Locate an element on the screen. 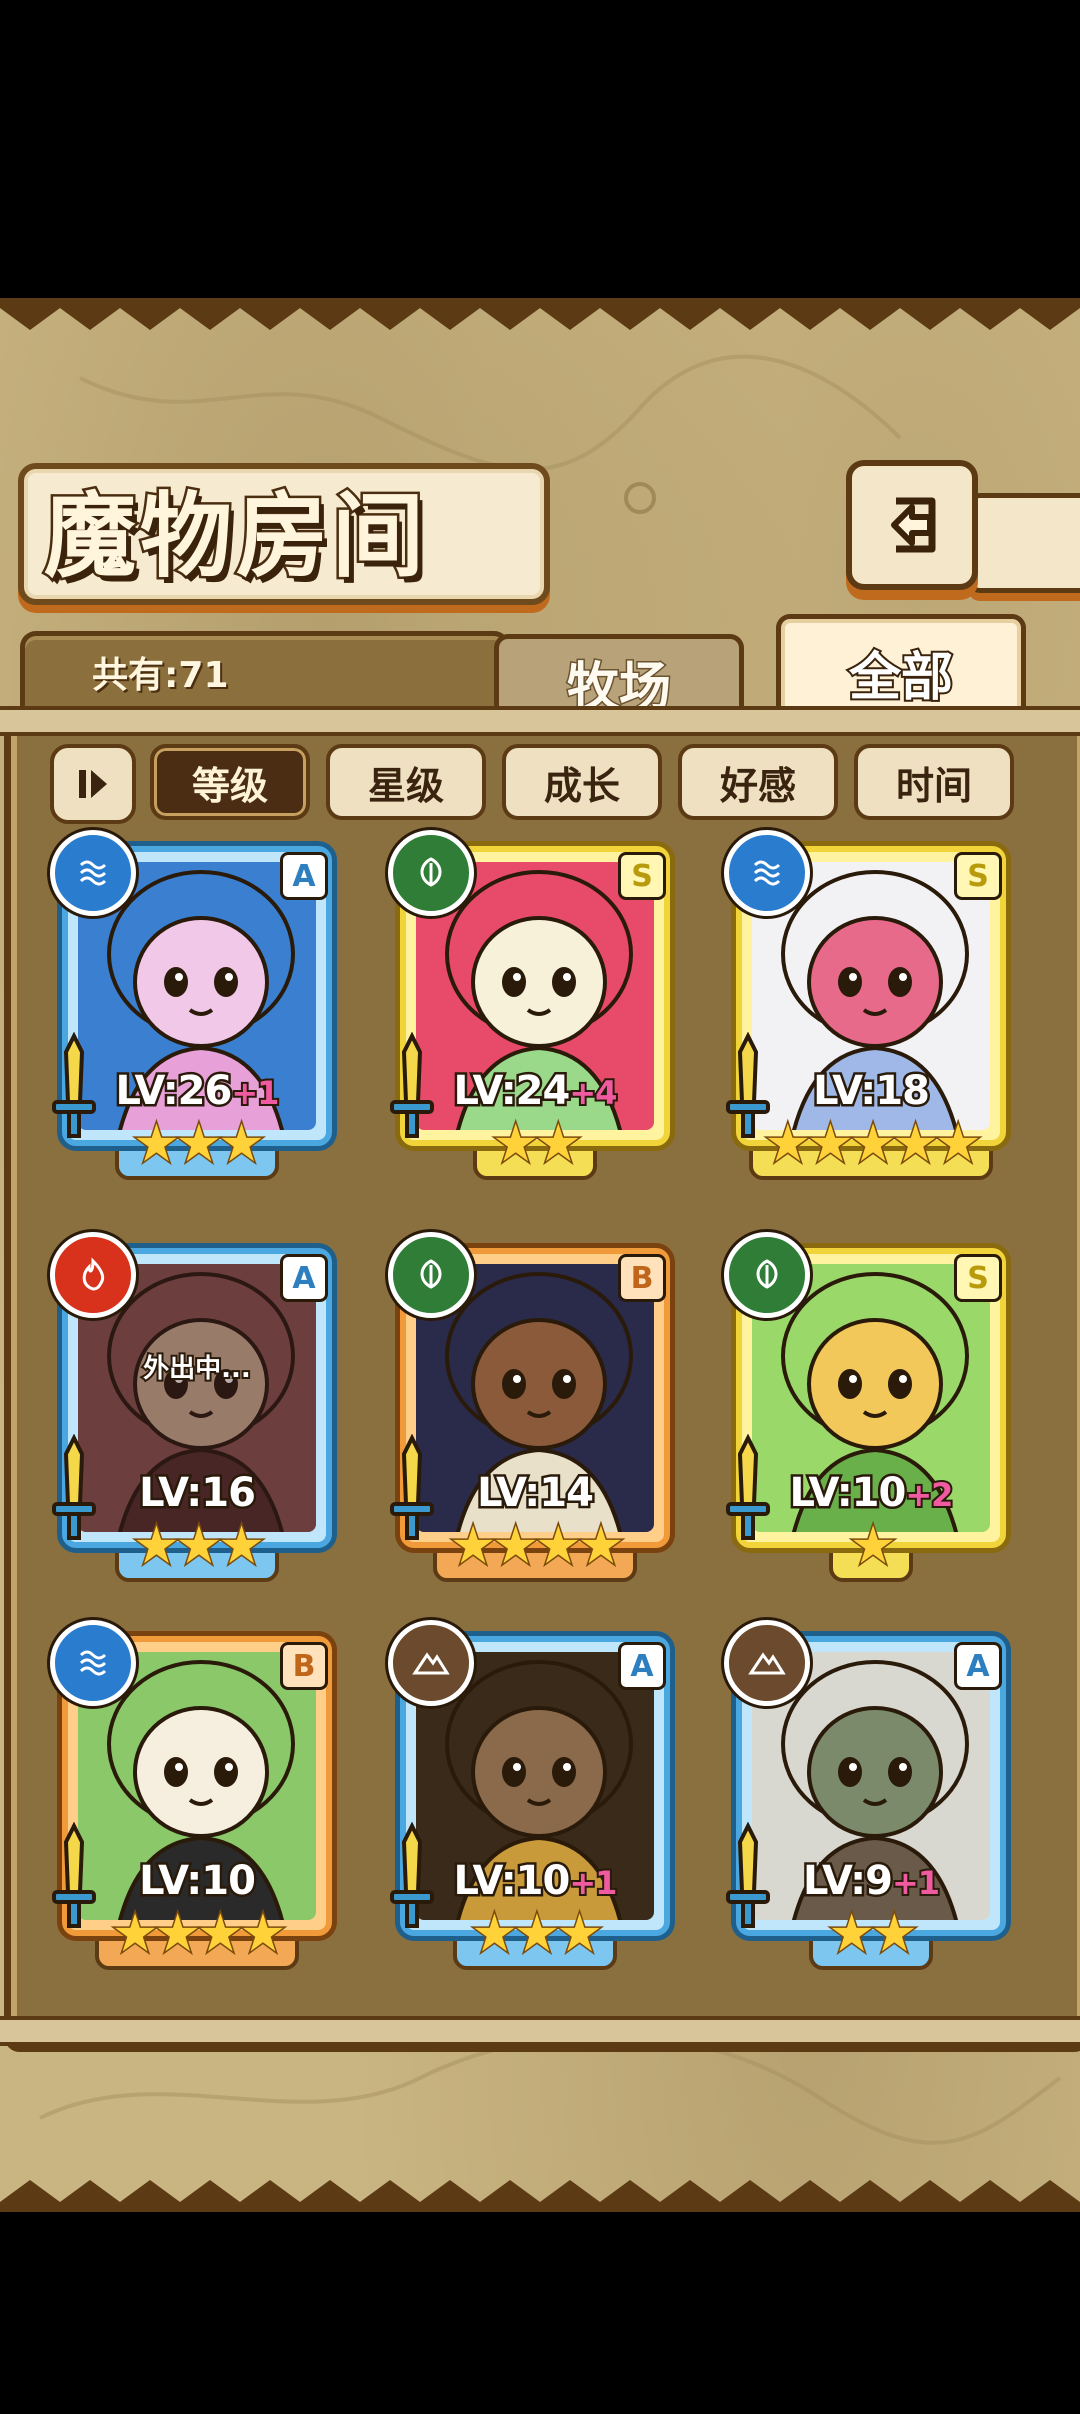 This screenshot has width=1080, height=2414. back-button is located at coordinates (912, 525).